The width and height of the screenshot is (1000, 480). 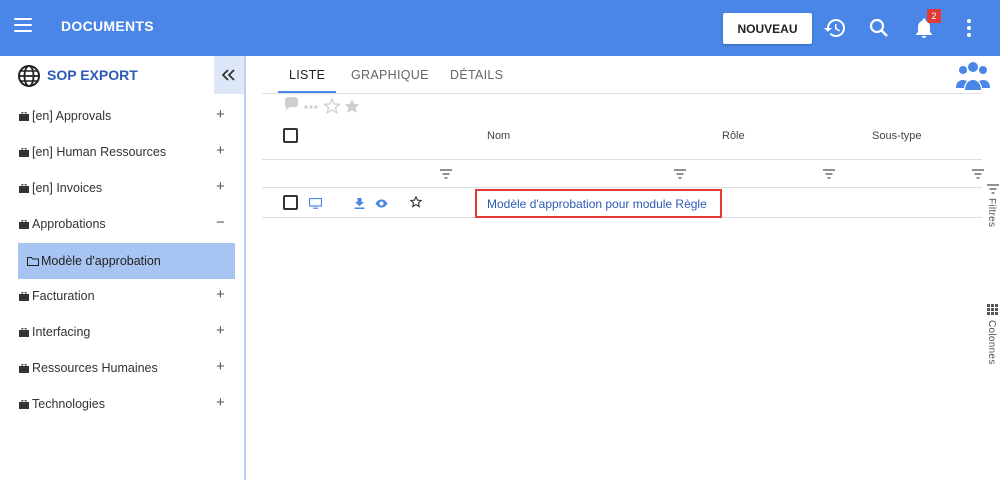 What do you see at coordinates (767, 28) in the screenshot?
I see `new-button: NOUVEAU` at bounding box center [767, 28].